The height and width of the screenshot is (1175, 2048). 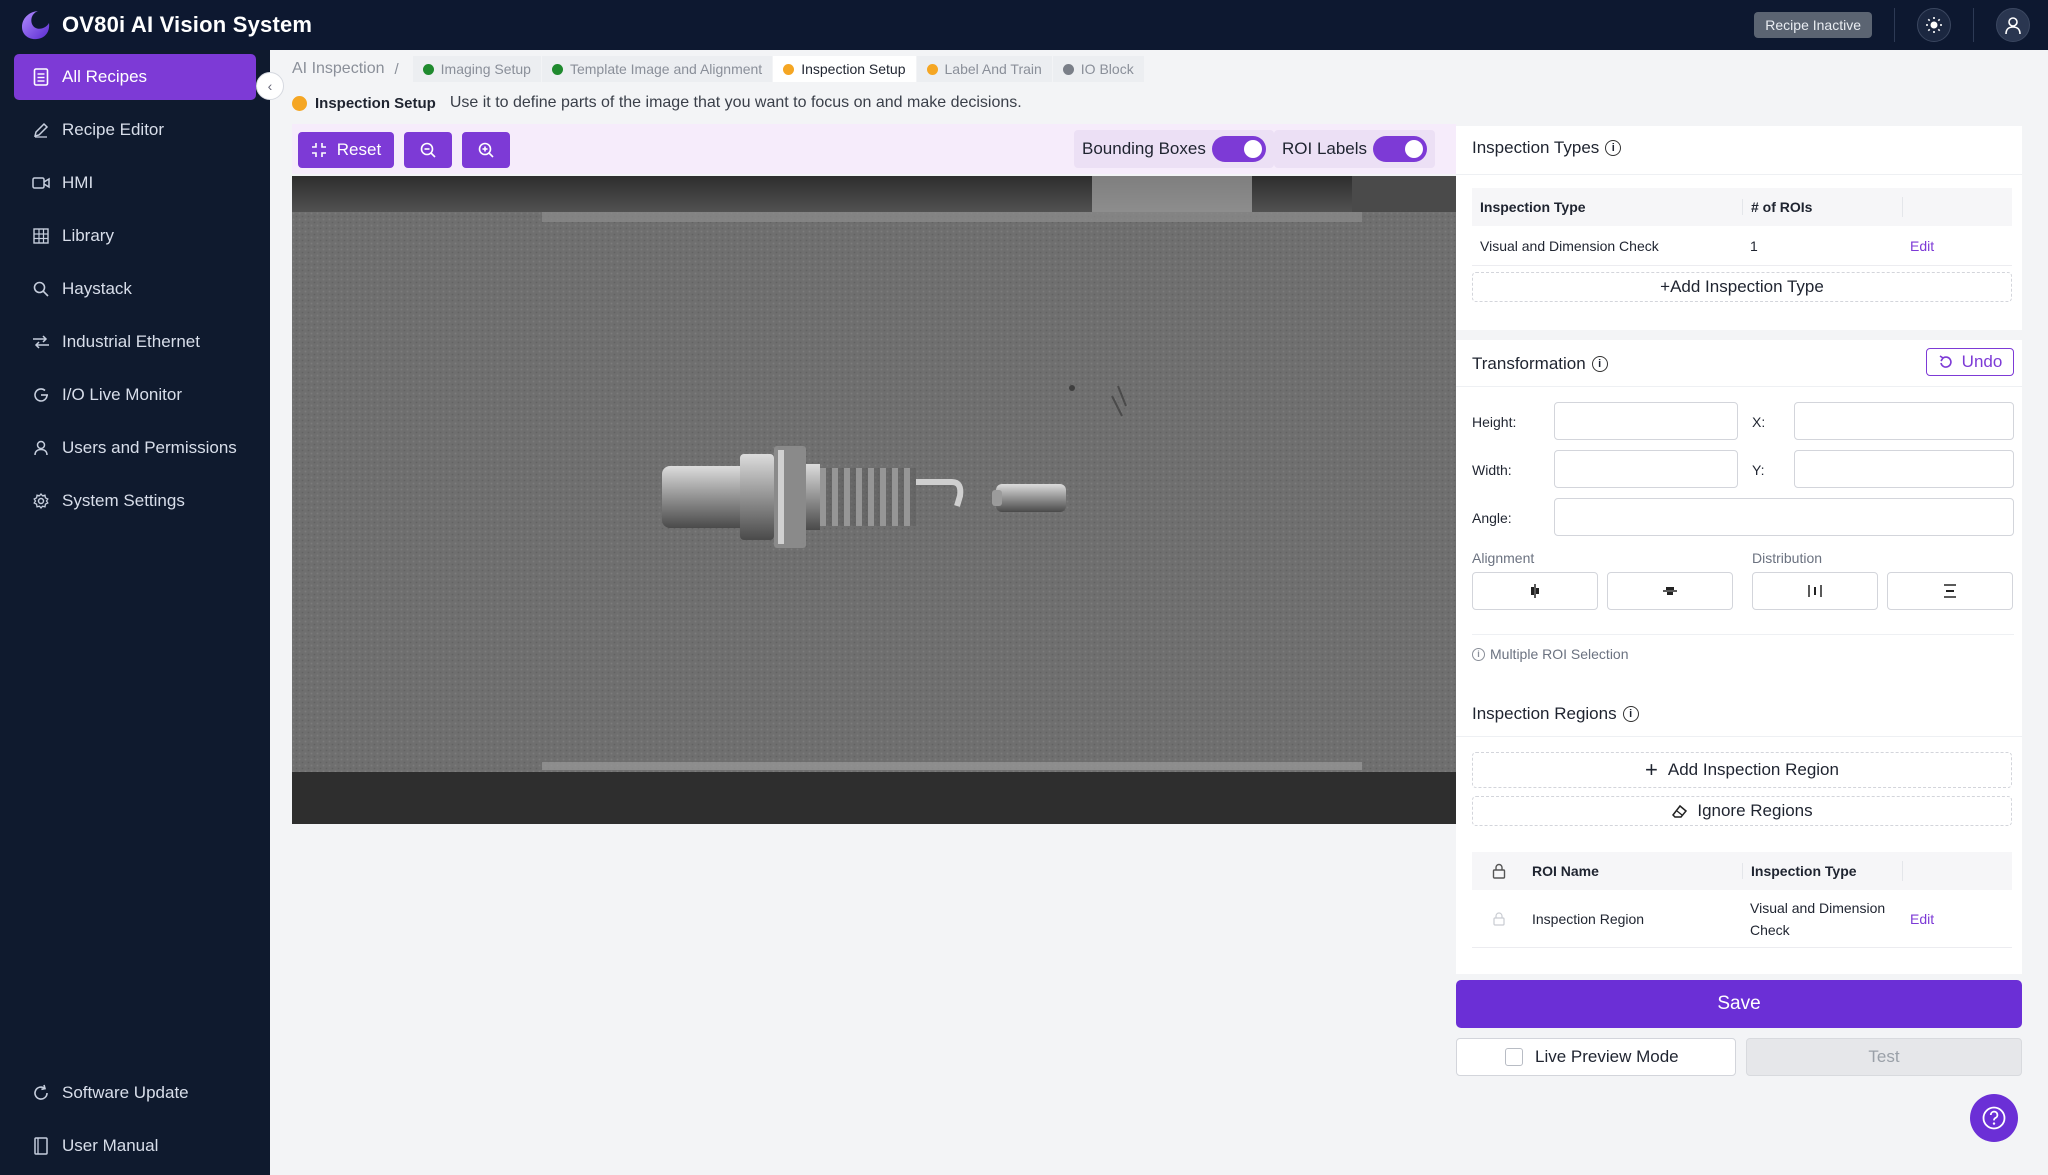 What do you see at coordinates (1529, 363) in the screenshot?
I see `panel-title-text: Transformation` at bounding box center [1529, 363].